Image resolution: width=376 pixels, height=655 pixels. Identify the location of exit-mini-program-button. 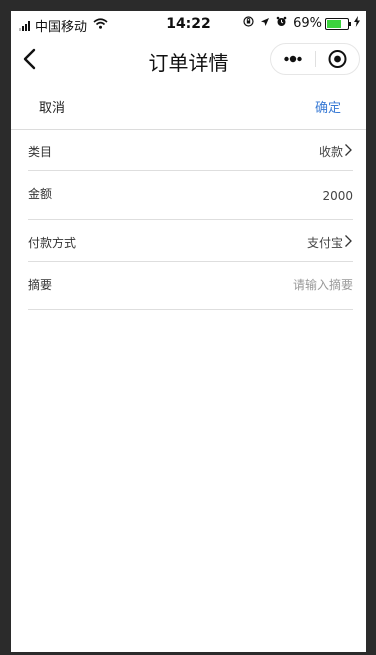
(337, 59).